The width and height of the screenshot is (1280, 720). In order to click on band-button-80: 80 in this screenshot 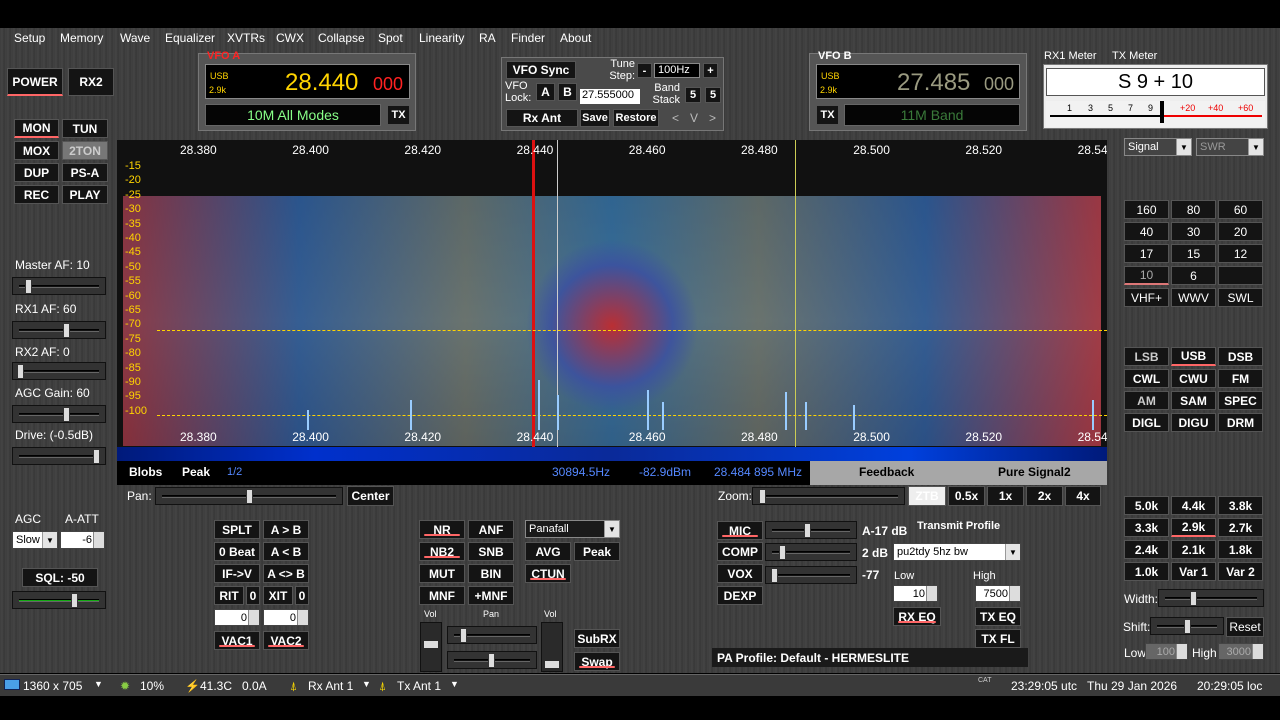, I will do `click(1193, 209)`.